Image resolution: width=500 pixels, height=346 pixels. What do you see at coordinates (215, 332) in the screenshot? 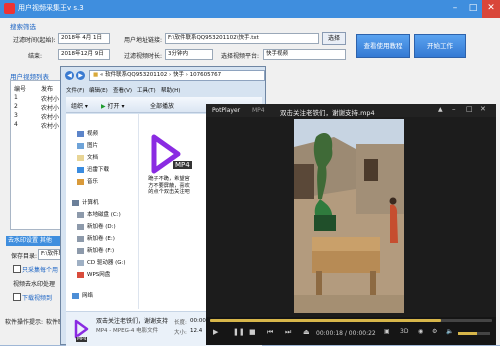
I see `play-button: ▶` at bounding box center [215, 332].